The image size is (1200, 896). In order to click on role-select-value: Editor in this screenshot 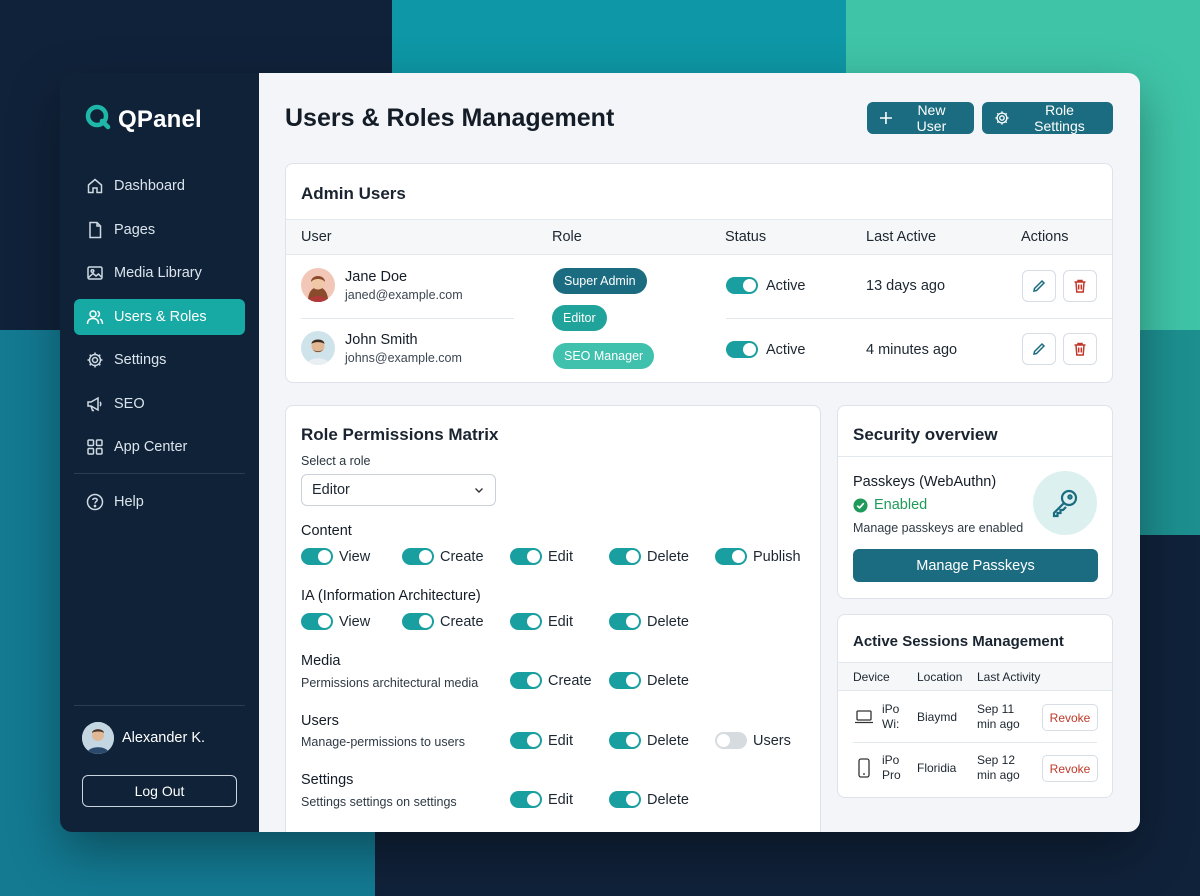, I will do `click(331, 490)`.